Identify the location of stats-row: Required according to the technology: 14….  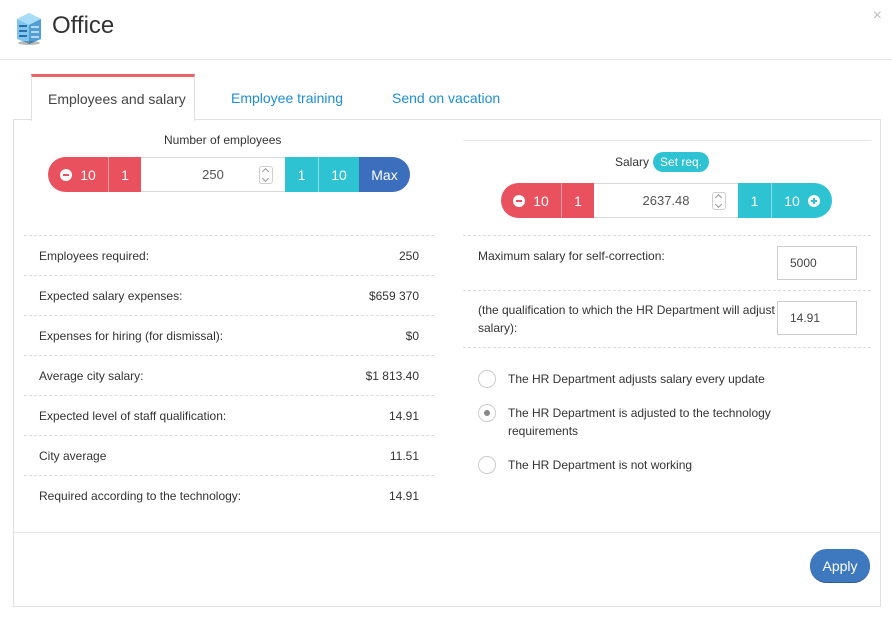
(229, 495).